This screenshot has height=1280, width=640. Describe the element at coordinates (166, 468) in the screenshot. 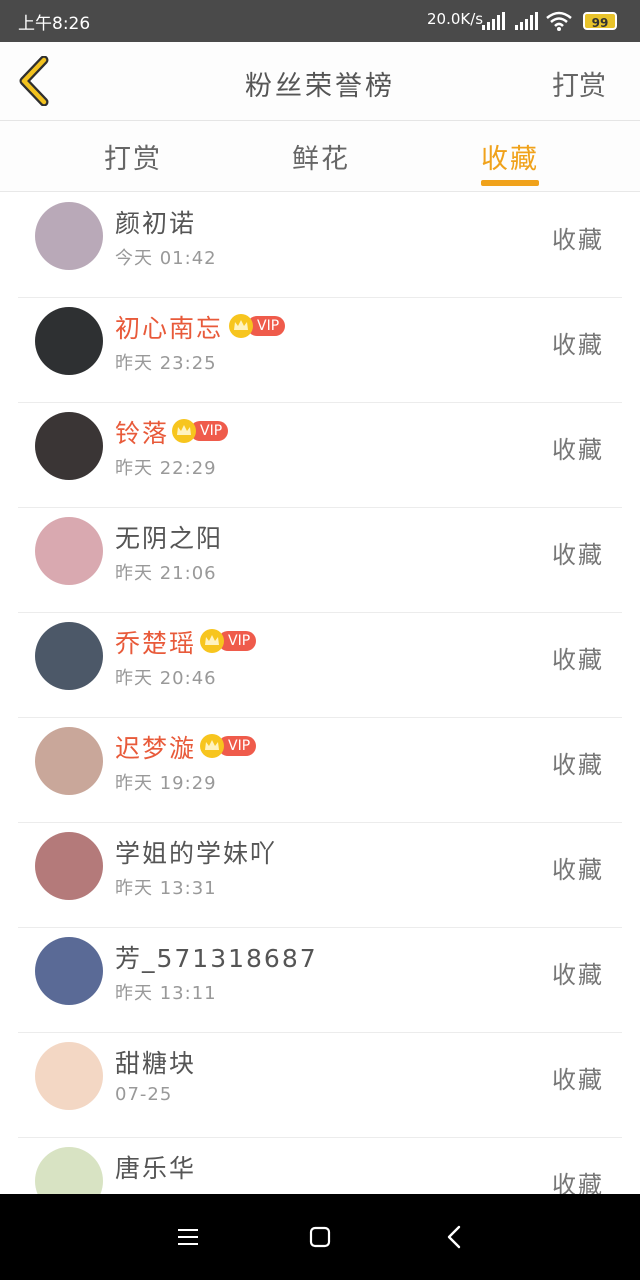

I see `fan-time: 昨天 22:29` at that location.